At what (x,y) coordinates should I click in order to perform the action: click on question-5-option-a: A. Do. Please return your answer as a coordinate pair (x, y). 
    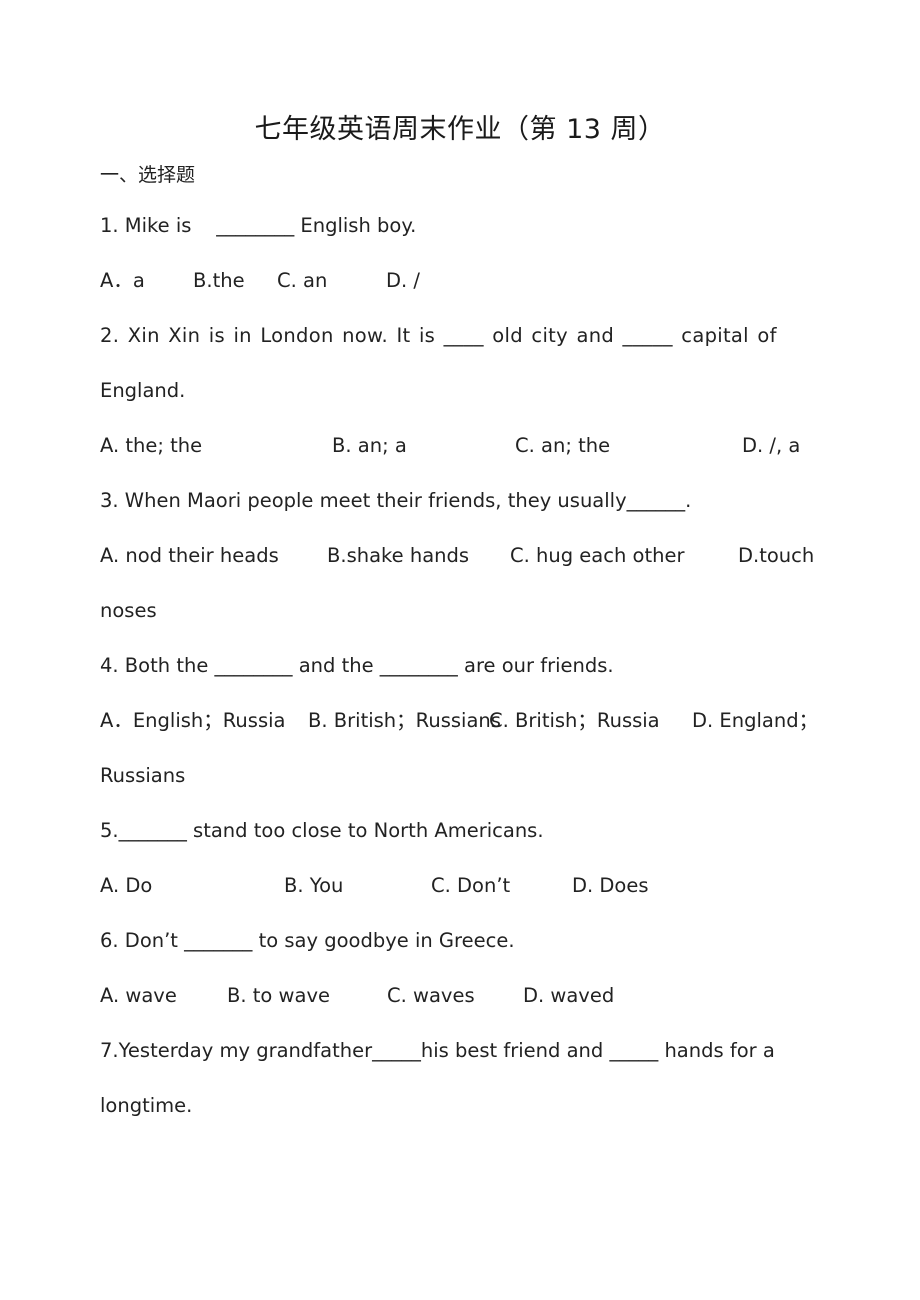
    Looking at the image, I should click on (126, 885).